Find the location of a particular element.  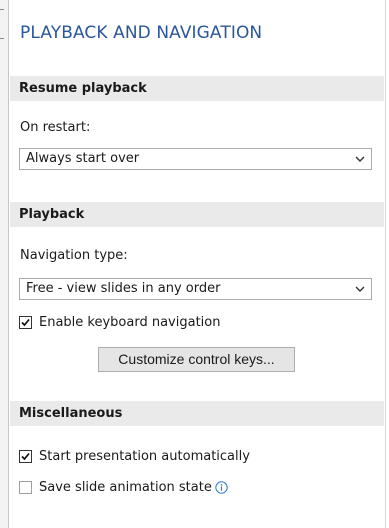

save-animation-state-label: Save slide animation state is located at coordinates (125, 487).